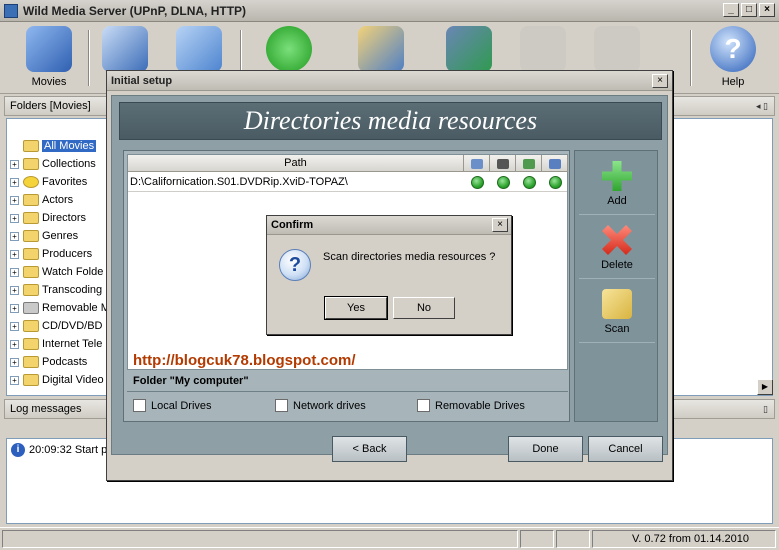 This screenshot has width=779, height=550. I want to click on tree-item-removable: + Removable M, so click(60, 308).